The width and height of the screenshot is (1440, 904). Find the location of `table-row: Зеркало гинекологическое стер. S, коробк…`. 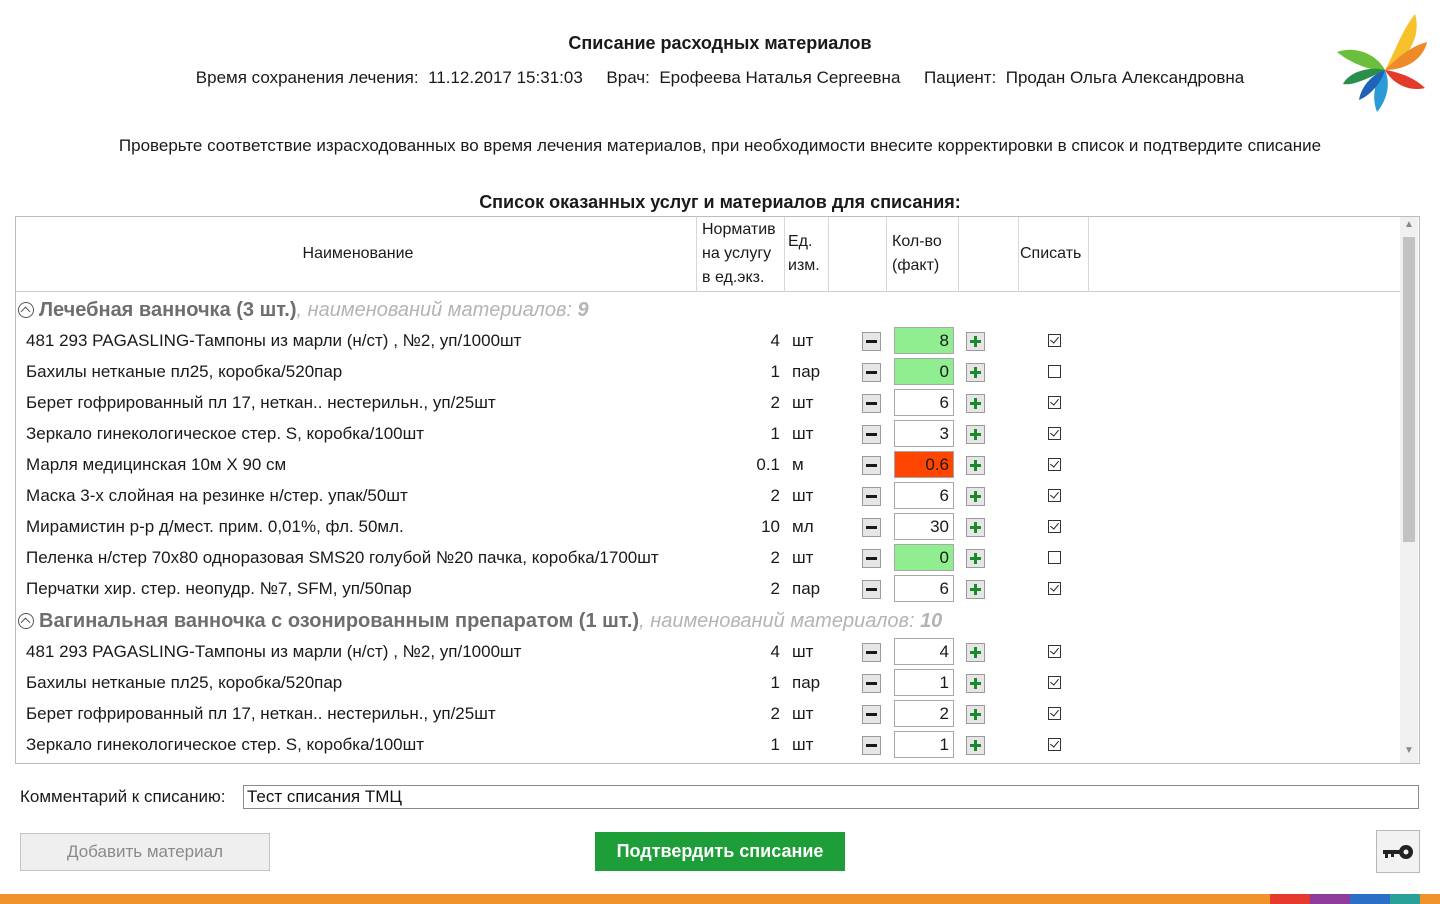

table-row: Зеркало гинекологическое стер. S, коробк… is located at coordinates (708, 434).